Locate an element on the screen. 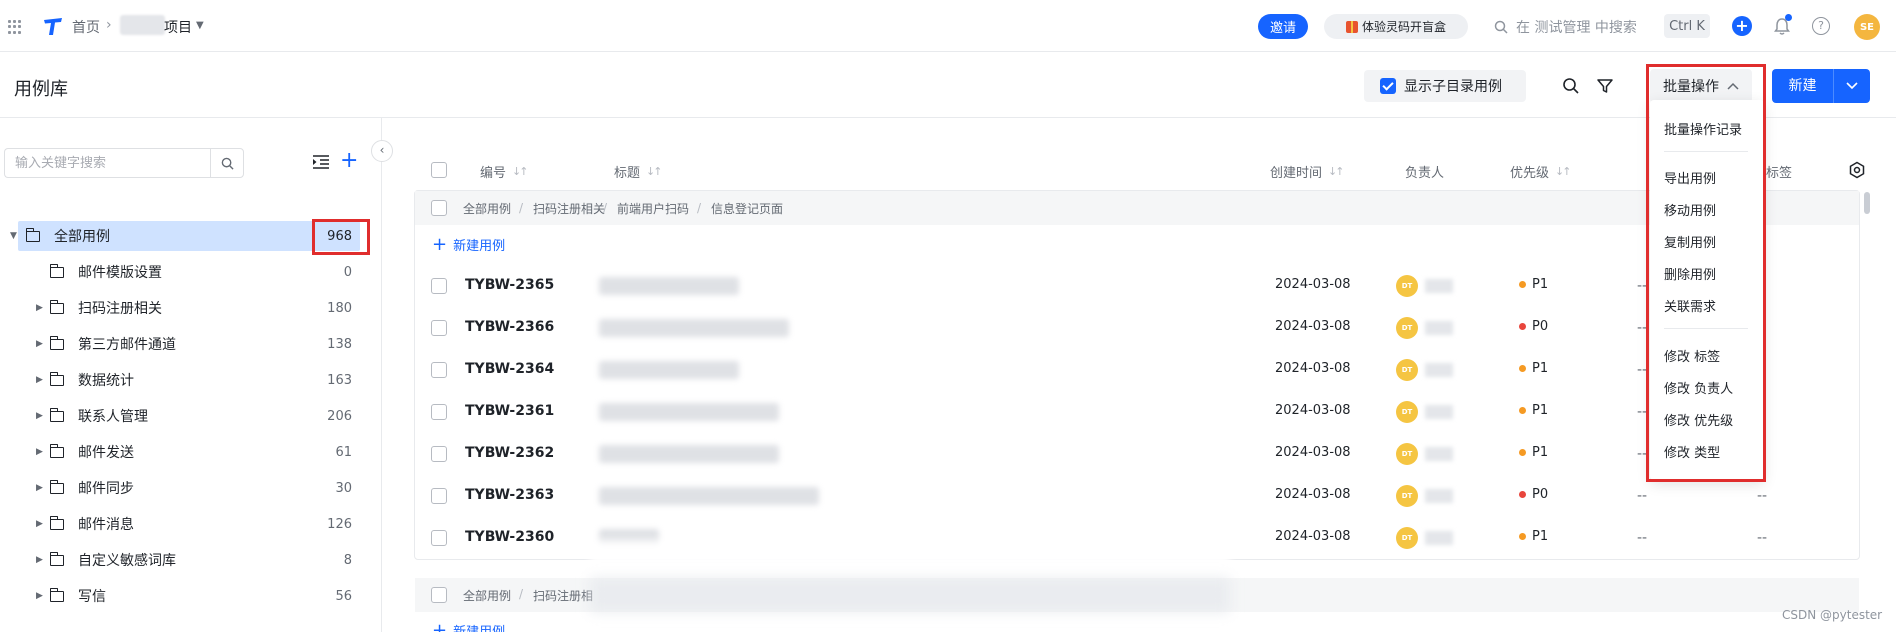  chevron-down-icon is located at coordinates (1852, 86).